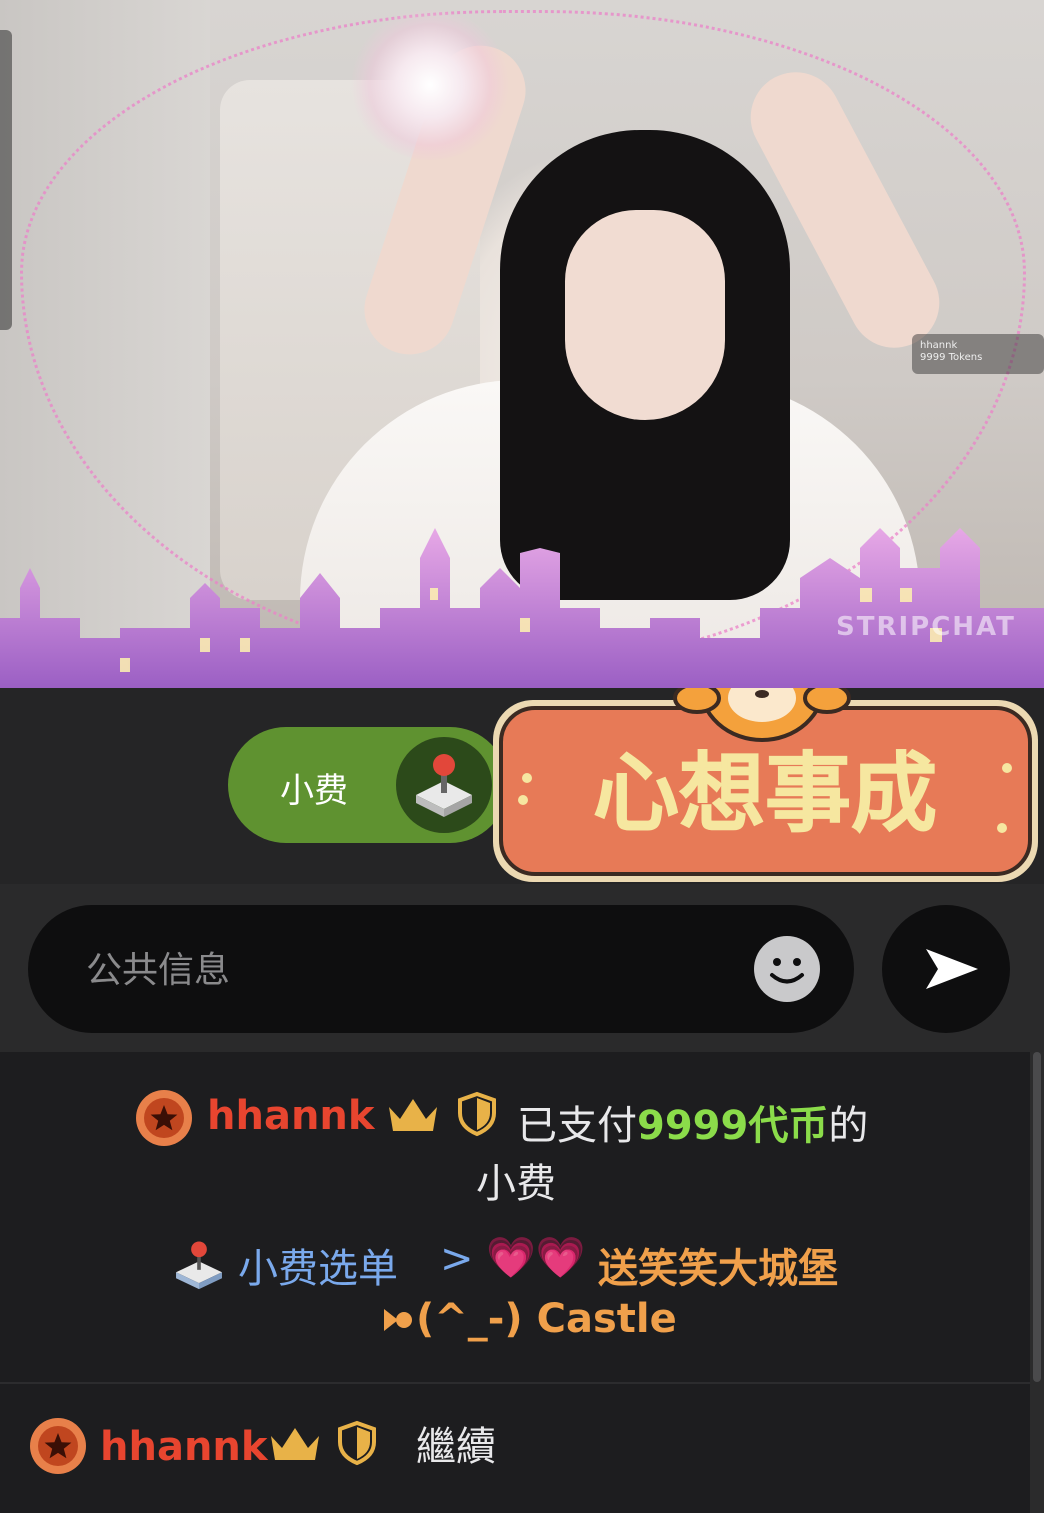  I want to click on tiger-wish-sticker: 心想事成, so click(765, 785).